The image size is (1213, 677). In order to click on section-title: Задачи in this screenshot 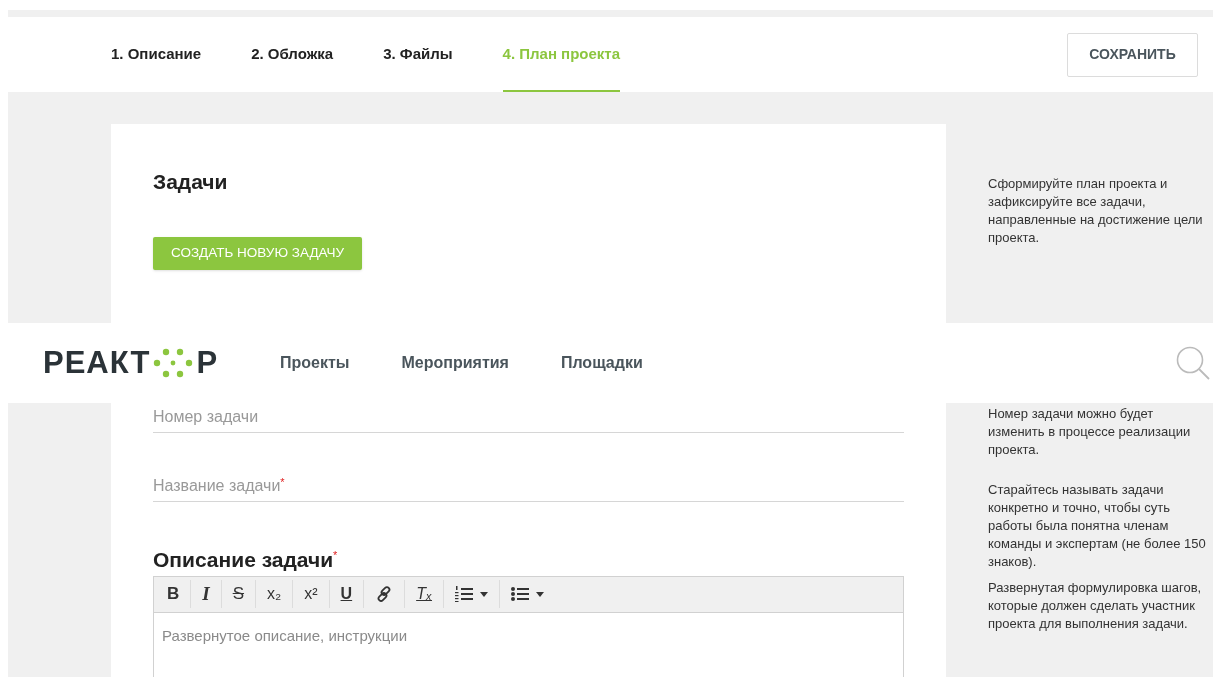, I will do `click(190, 182)`.